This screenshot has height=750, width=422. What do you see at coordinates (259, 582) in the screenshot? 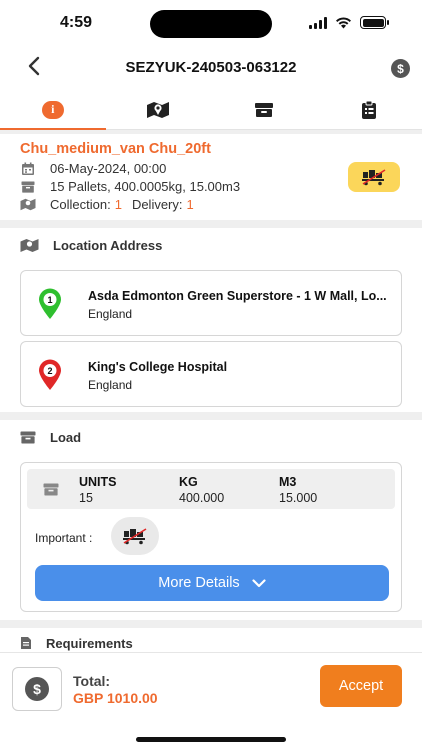
I see `chevron-down-icon` at bounding box center [259, 582].